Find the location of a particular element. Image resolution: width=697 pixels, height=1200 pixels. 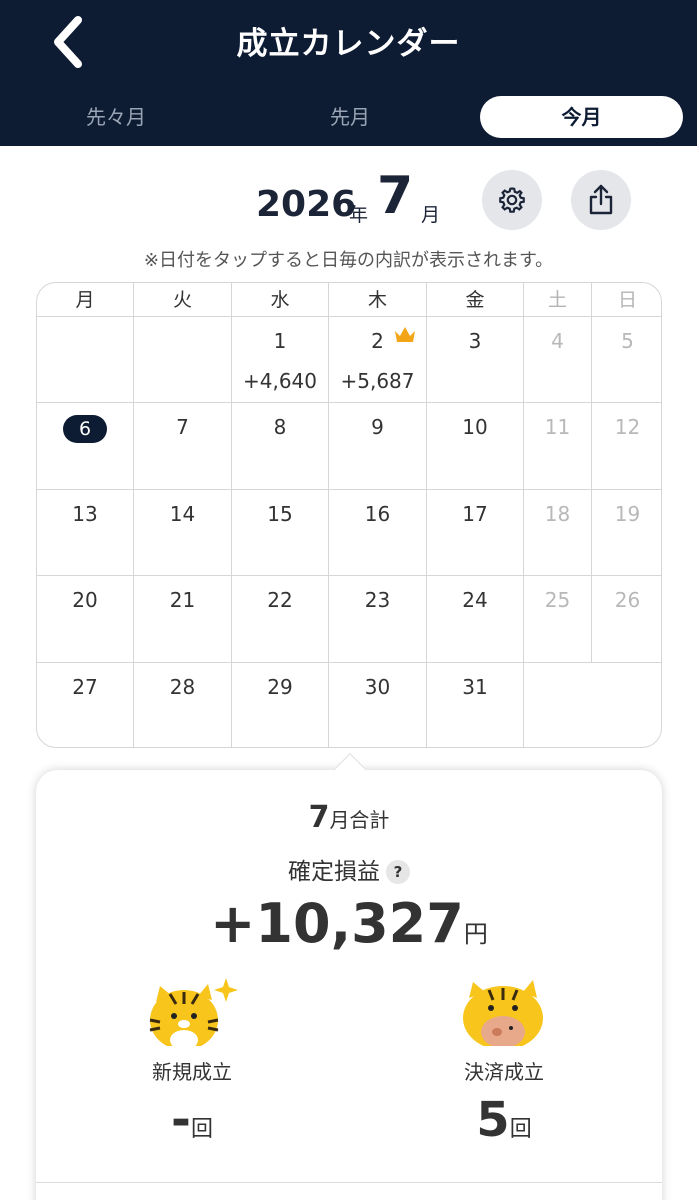

day-number: 21 is located at coordinates (182, 600).